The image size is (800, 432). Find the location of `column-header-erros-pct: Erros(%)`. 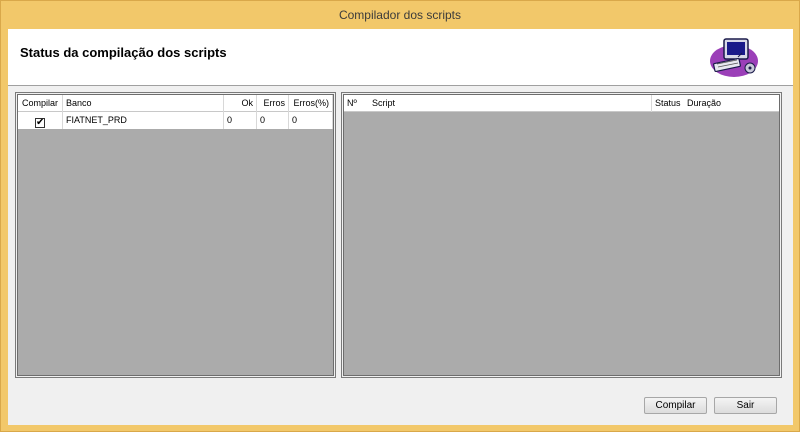

column-header-erros-pct: Erros(%) is located at coordinates (311, 103).